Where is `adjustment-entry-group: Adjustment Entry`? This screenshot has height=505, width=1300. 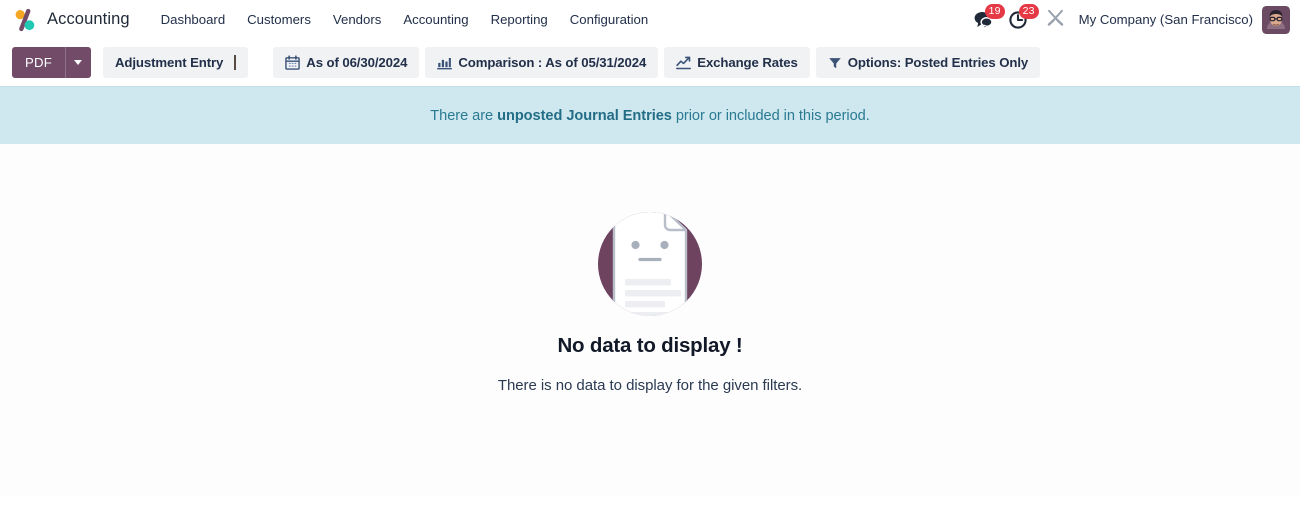 adjustment-entry-group: Adjustment Entry is located at coordinates (175, 62).